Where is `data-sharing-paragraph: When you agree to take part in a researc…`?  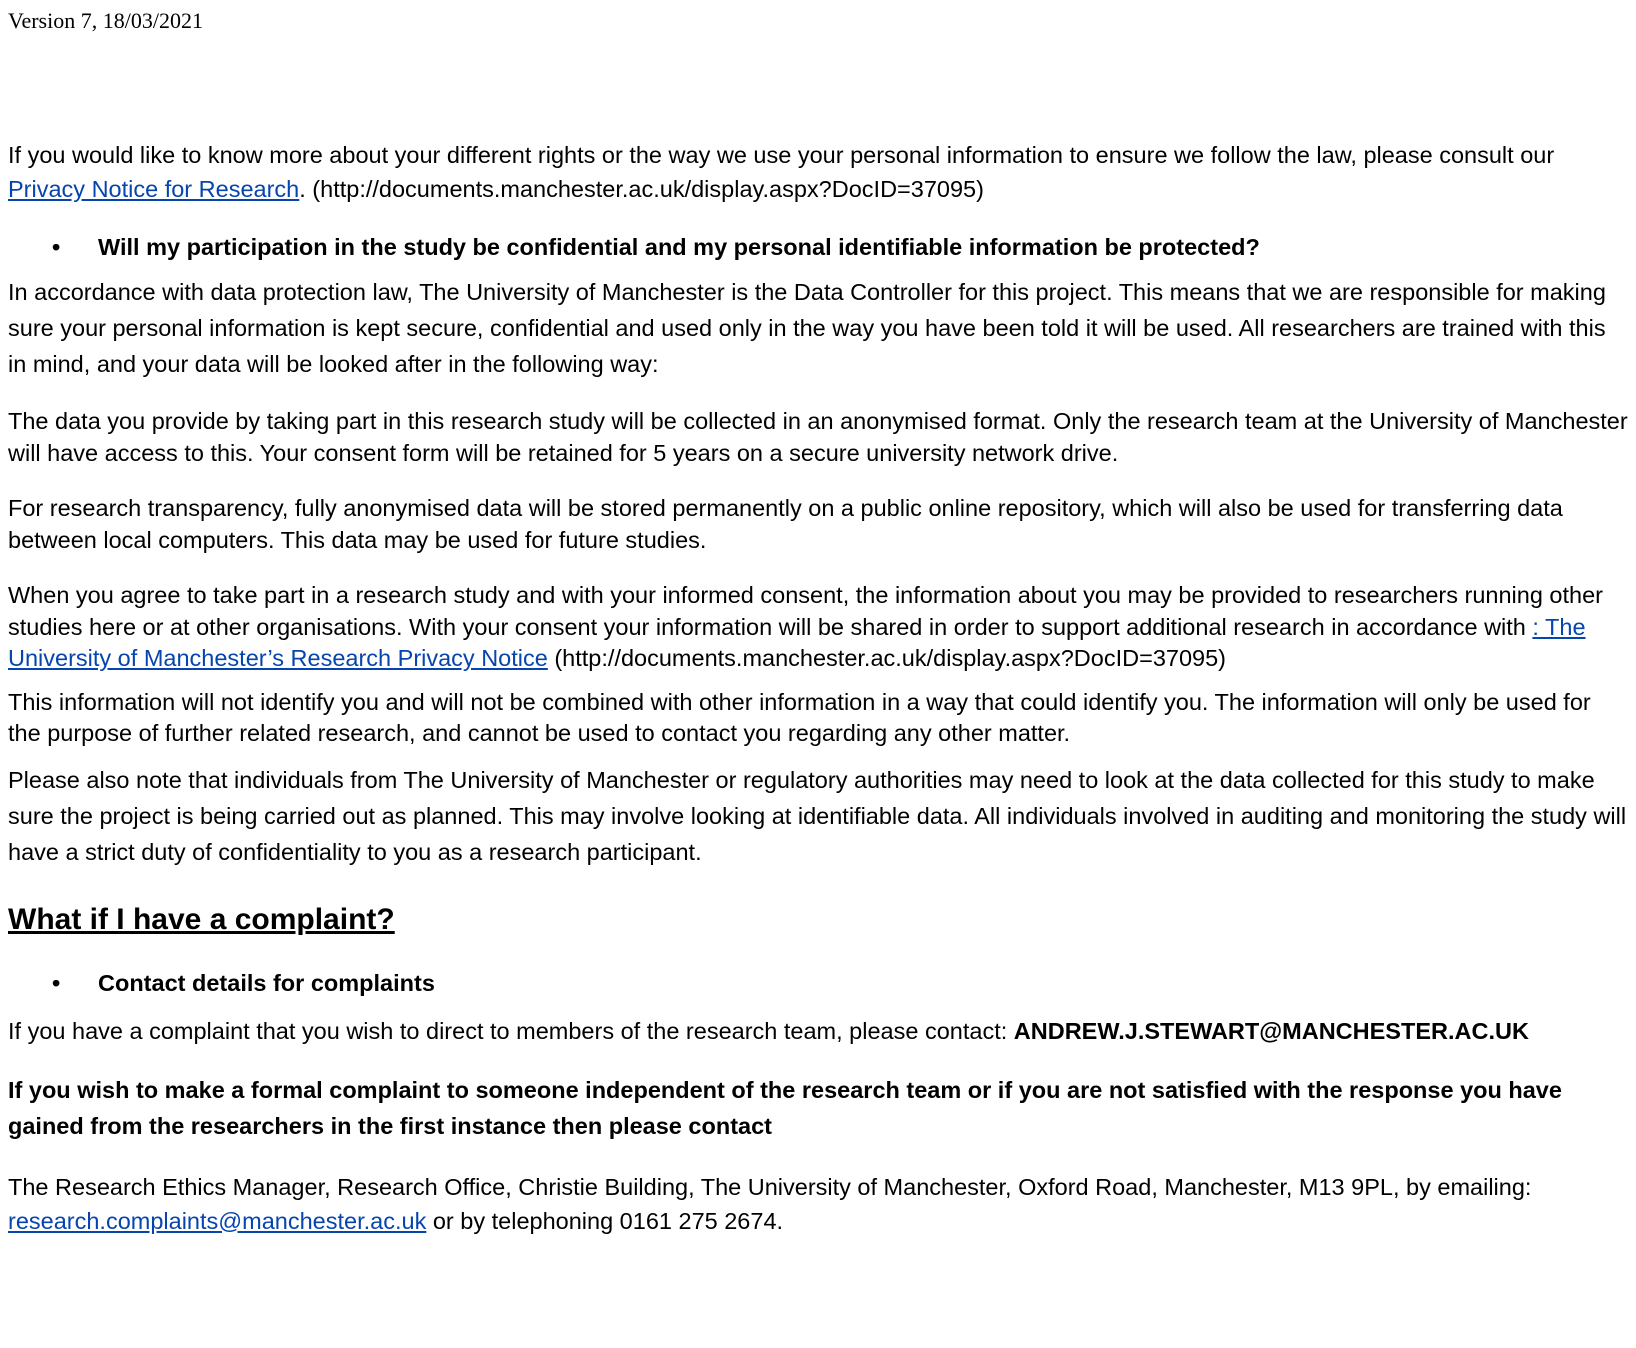 data-sharing-paragraph: When you agree to take part in a researc… is located at coordinates (818, 627).